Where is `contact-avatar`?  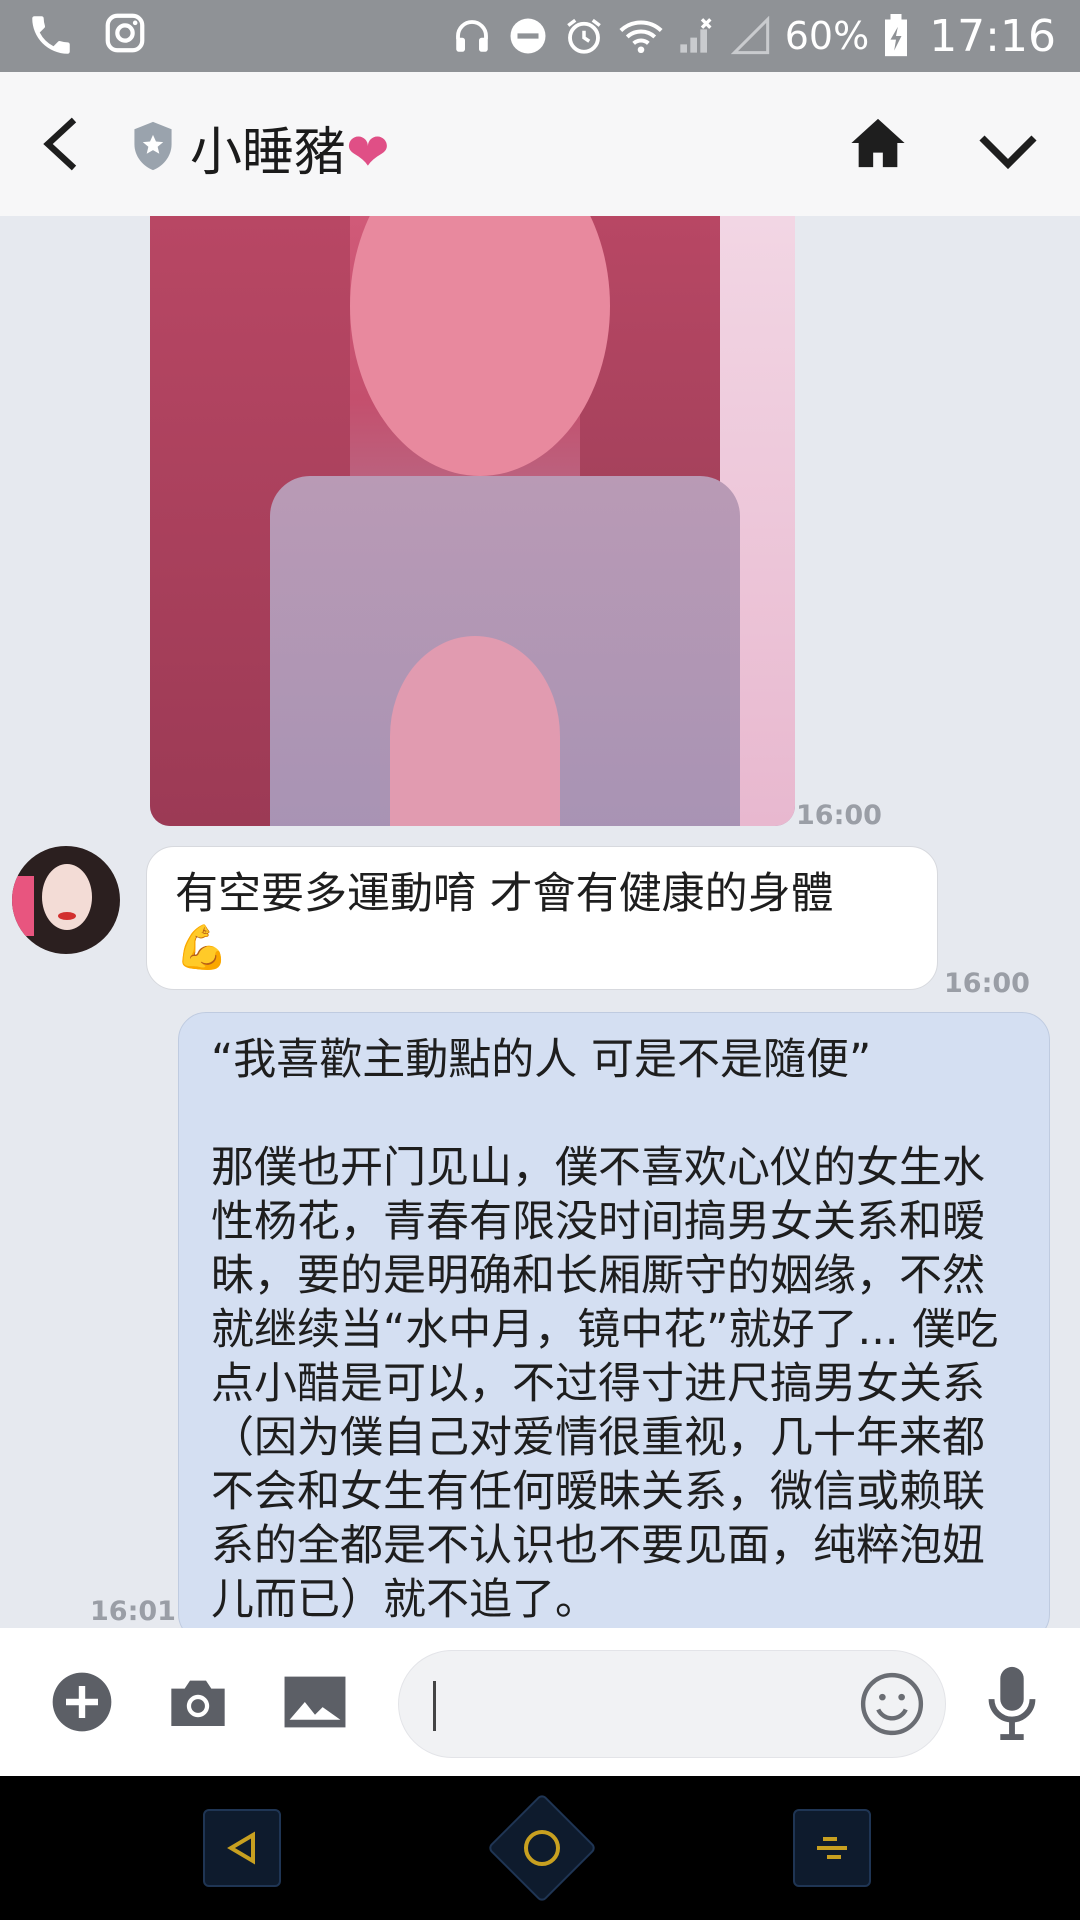
contact-avatar is located at coordinates (66, 900).